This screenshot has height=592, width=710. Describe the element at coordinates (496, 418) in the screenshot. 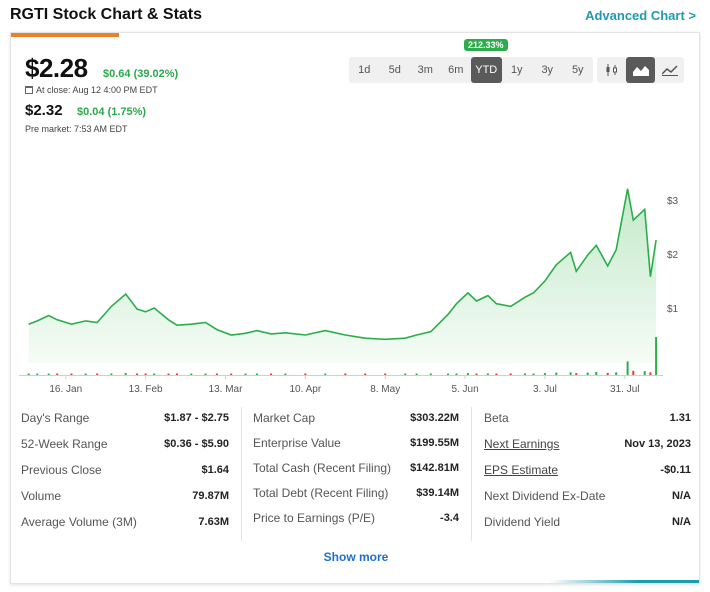

I see `stat-label: Beta` at that location.